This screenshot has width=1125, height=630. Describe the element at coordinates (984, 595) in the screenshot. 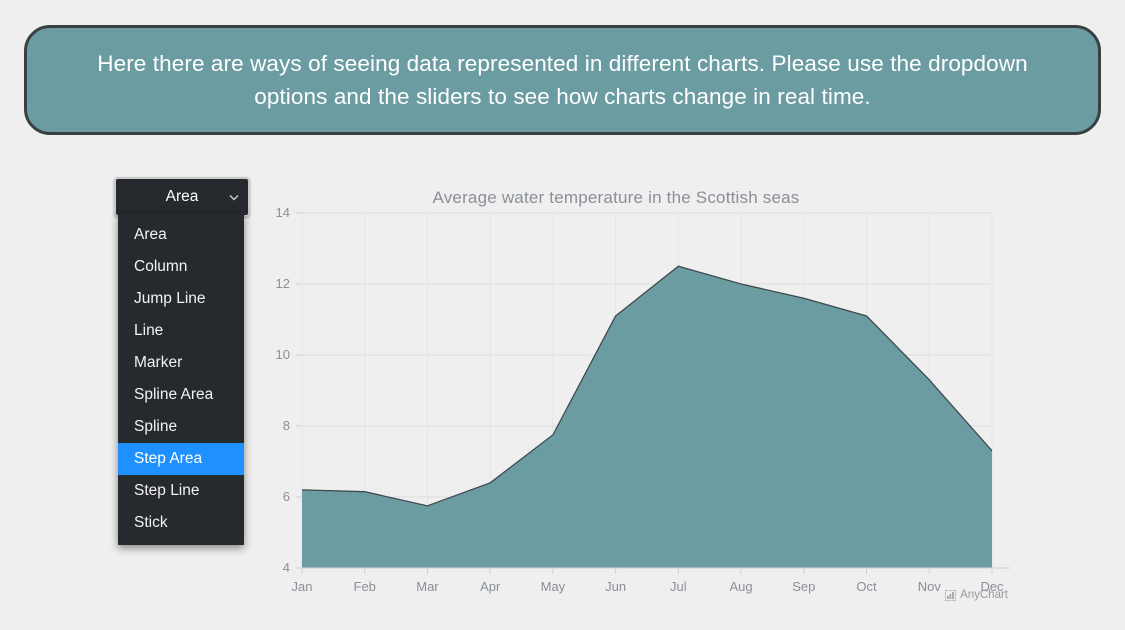

I see `anychart-credit-label: AnyChart` at that location.